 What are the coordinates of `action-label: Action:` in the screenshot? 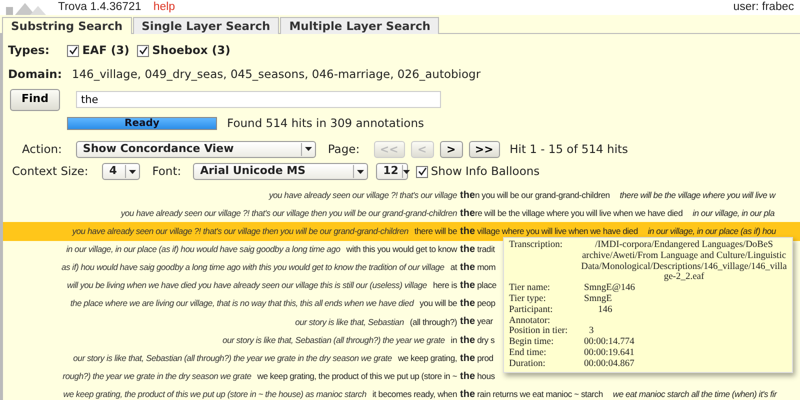 It's located at (42, 149).